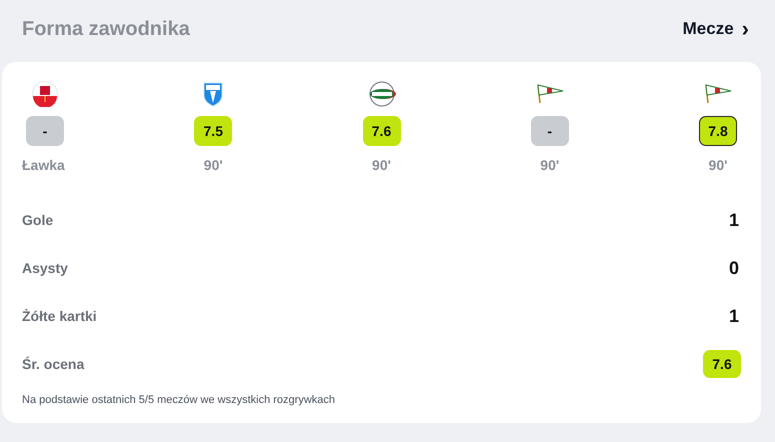 This screenshot has height=442, width=775. What do you see at coordinates (38, 220) in the screenshot?
I see `stat-label: Gole` at bounding box center [38, 220].